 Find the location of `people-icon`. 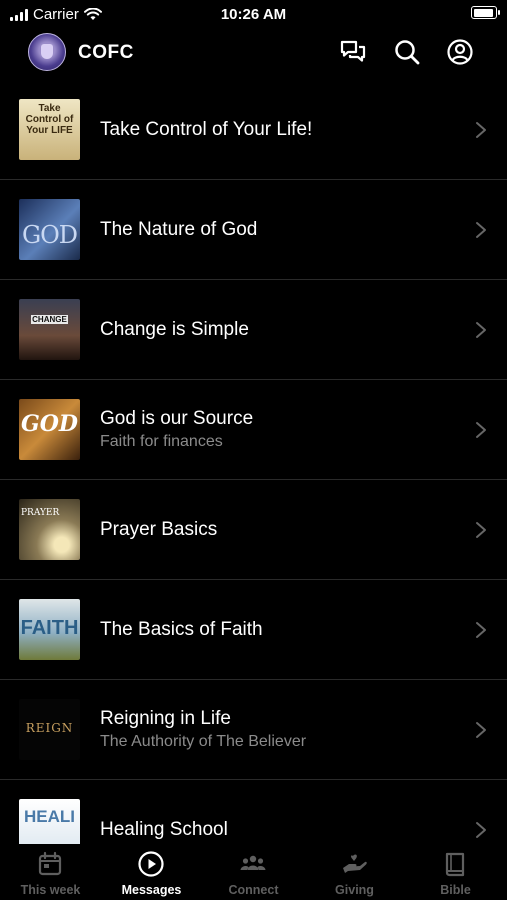

people-icon is located at coordinates (253, 864).